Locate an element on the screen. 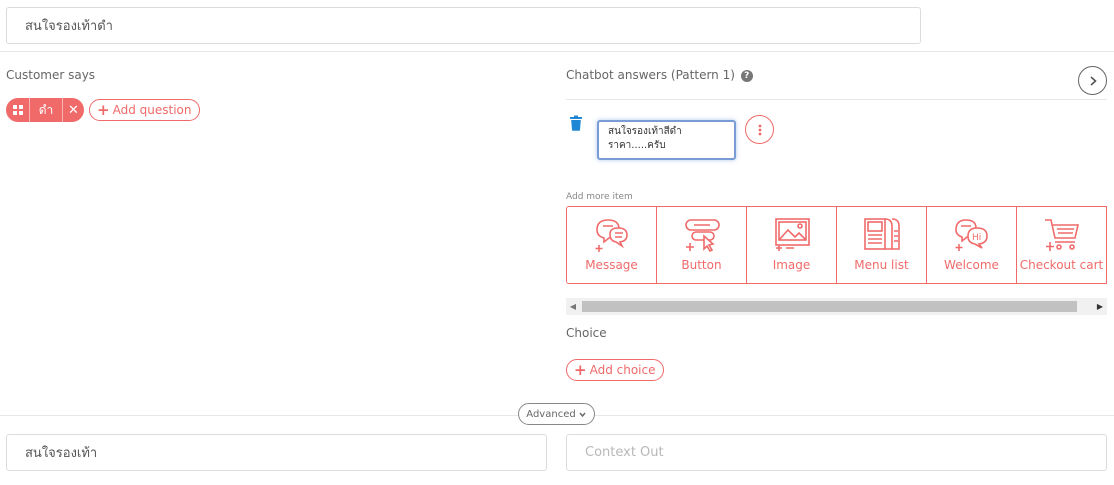 The width and height of the screenshot is (1114, 485). add-question-label: Add question is located at coordinates (152, 110).